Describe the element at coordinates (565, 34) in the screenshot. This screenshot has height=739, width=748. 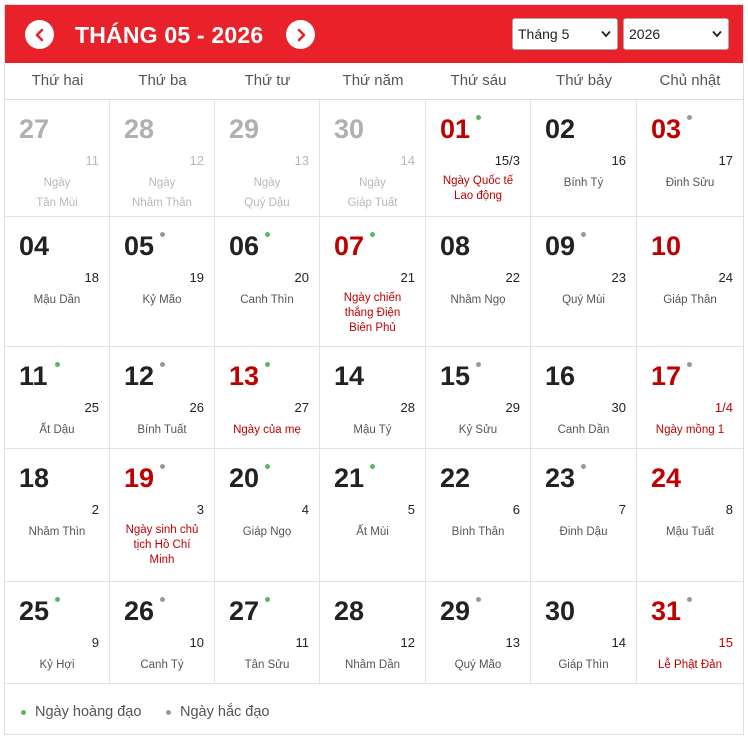
I see `month-select: Tháng 5` at that location.